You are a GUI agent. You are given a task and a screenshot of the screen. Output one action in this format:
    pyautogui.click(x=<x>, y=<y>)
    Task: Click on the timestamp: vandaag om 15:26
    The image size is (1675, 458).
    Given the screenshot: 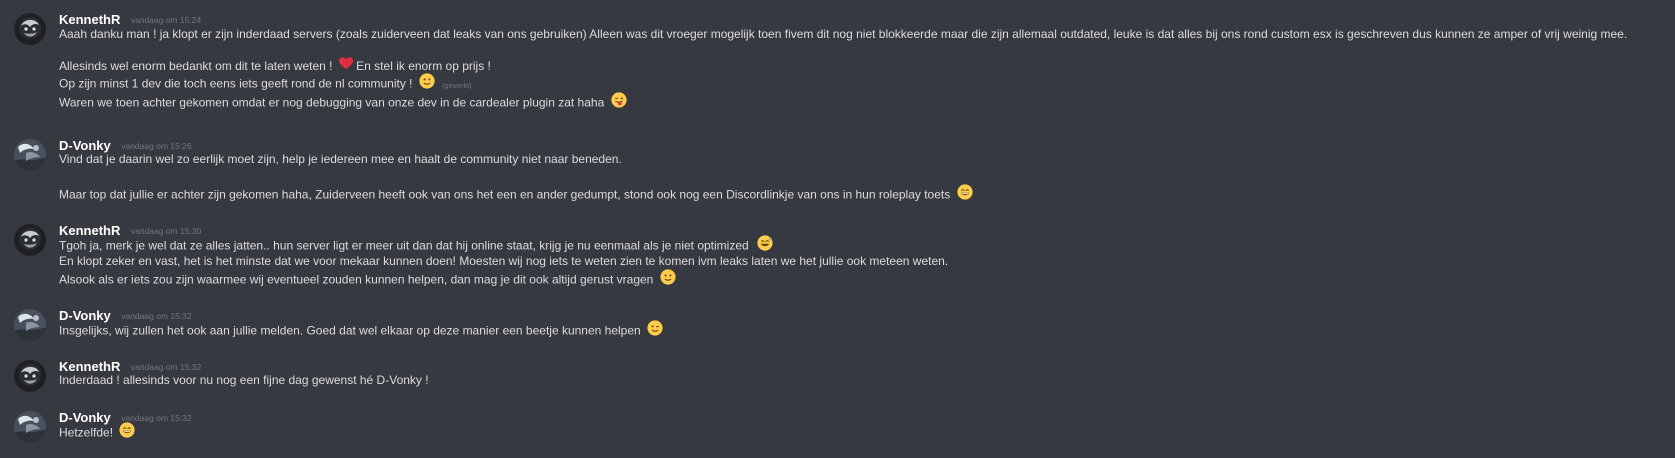 What is the action you would take?
    pyautogui.click(x=156, y=146)
    